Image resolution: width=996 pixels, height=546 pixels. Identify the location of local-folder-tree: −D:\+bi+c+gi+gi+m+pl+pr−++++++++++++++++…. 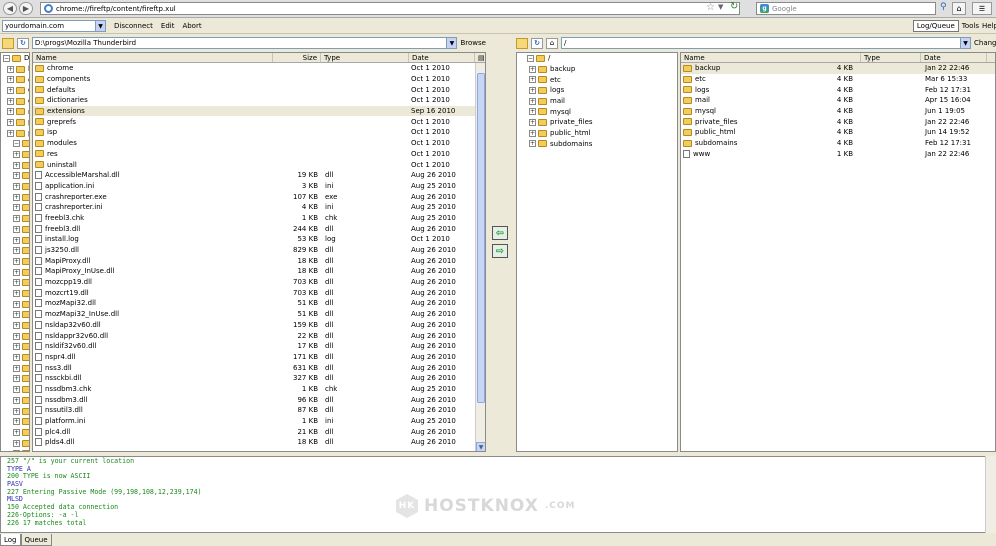
(15, 252).